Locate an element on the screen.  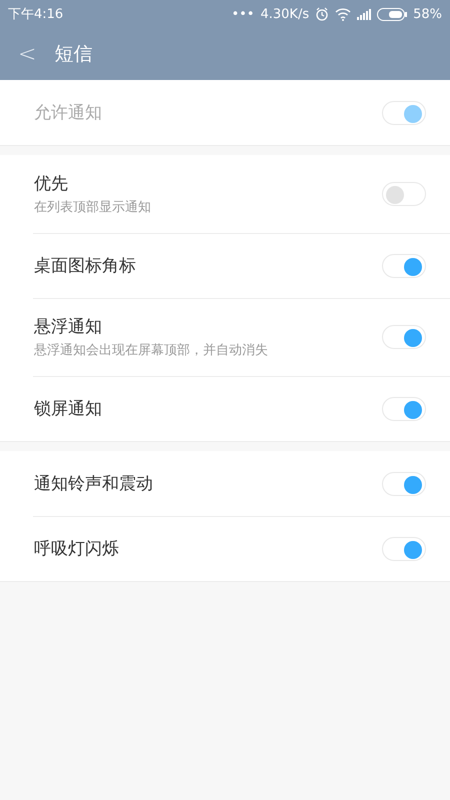
status-time: 下午4:16 is located at coordinates (36, 14).